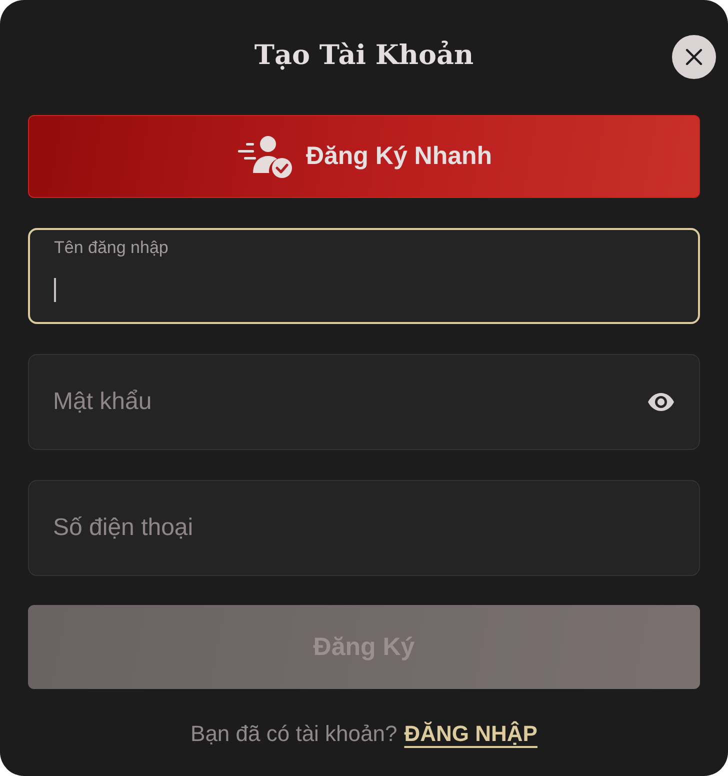 This screenshot has width=728, height=776. Describe the element at coordinates (364, 528) in the screenshot. I see `input-field: Số điện thoại` at that location.